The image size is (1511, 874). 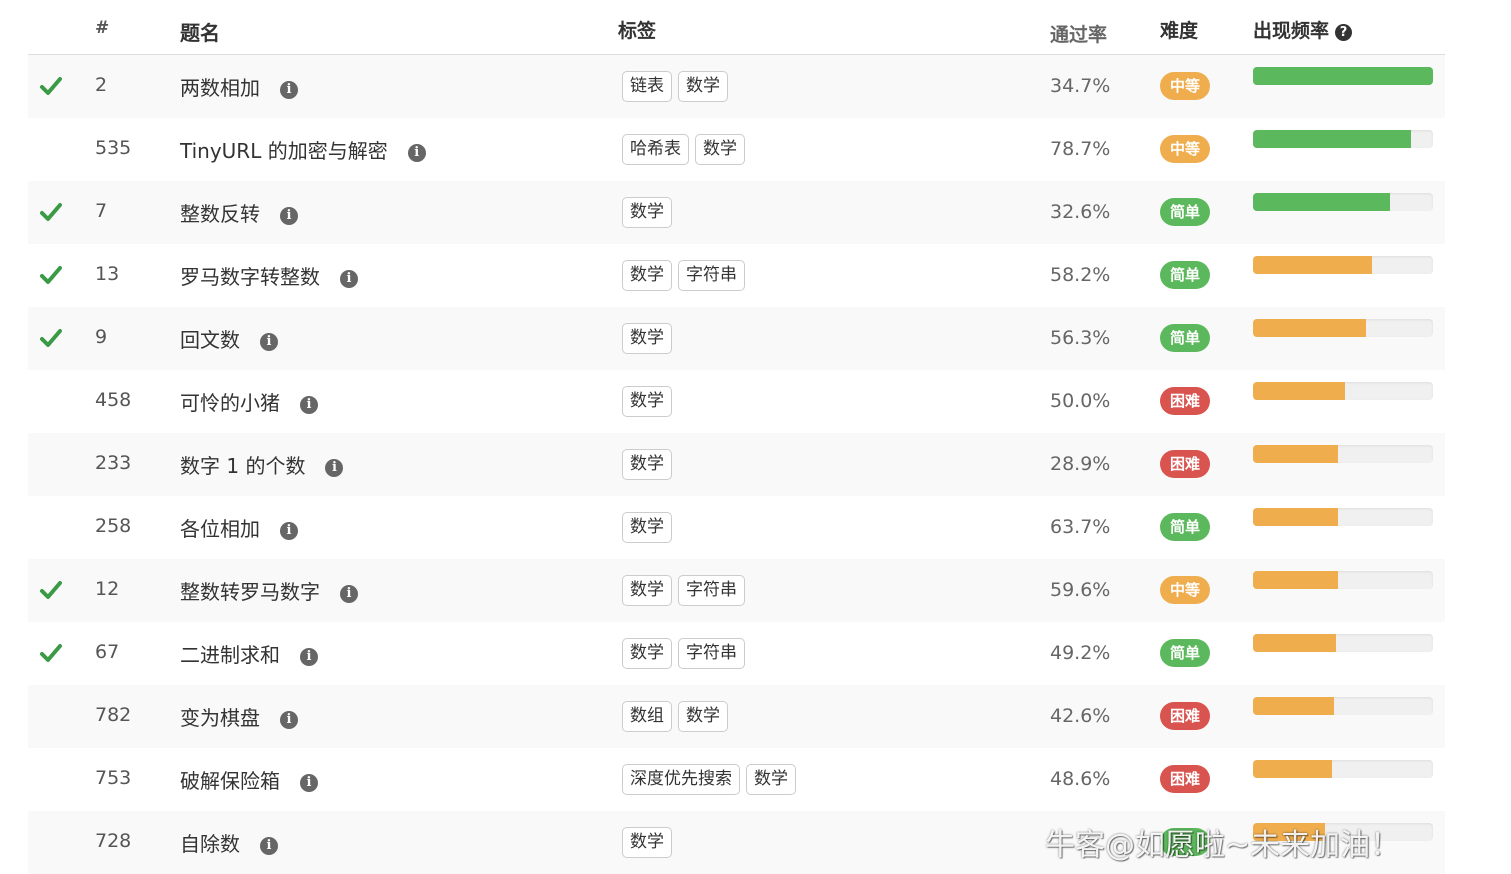 I want to click on table-row: 535 TinyURL 的加密与解密 i 哈希表 数学 78.7% 中等, so click(x=736, y=149).